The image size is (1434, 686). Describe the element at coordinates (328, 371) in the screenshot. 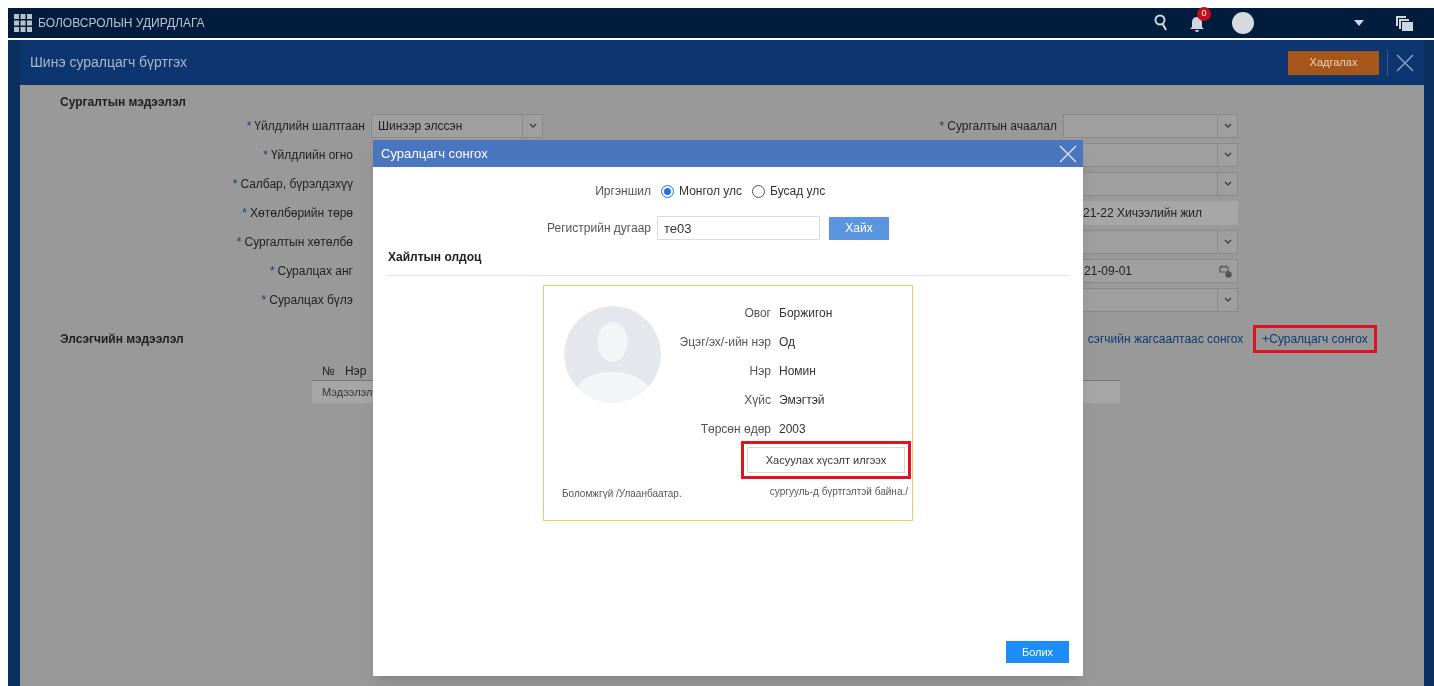

I see `column-header: №` at that location.